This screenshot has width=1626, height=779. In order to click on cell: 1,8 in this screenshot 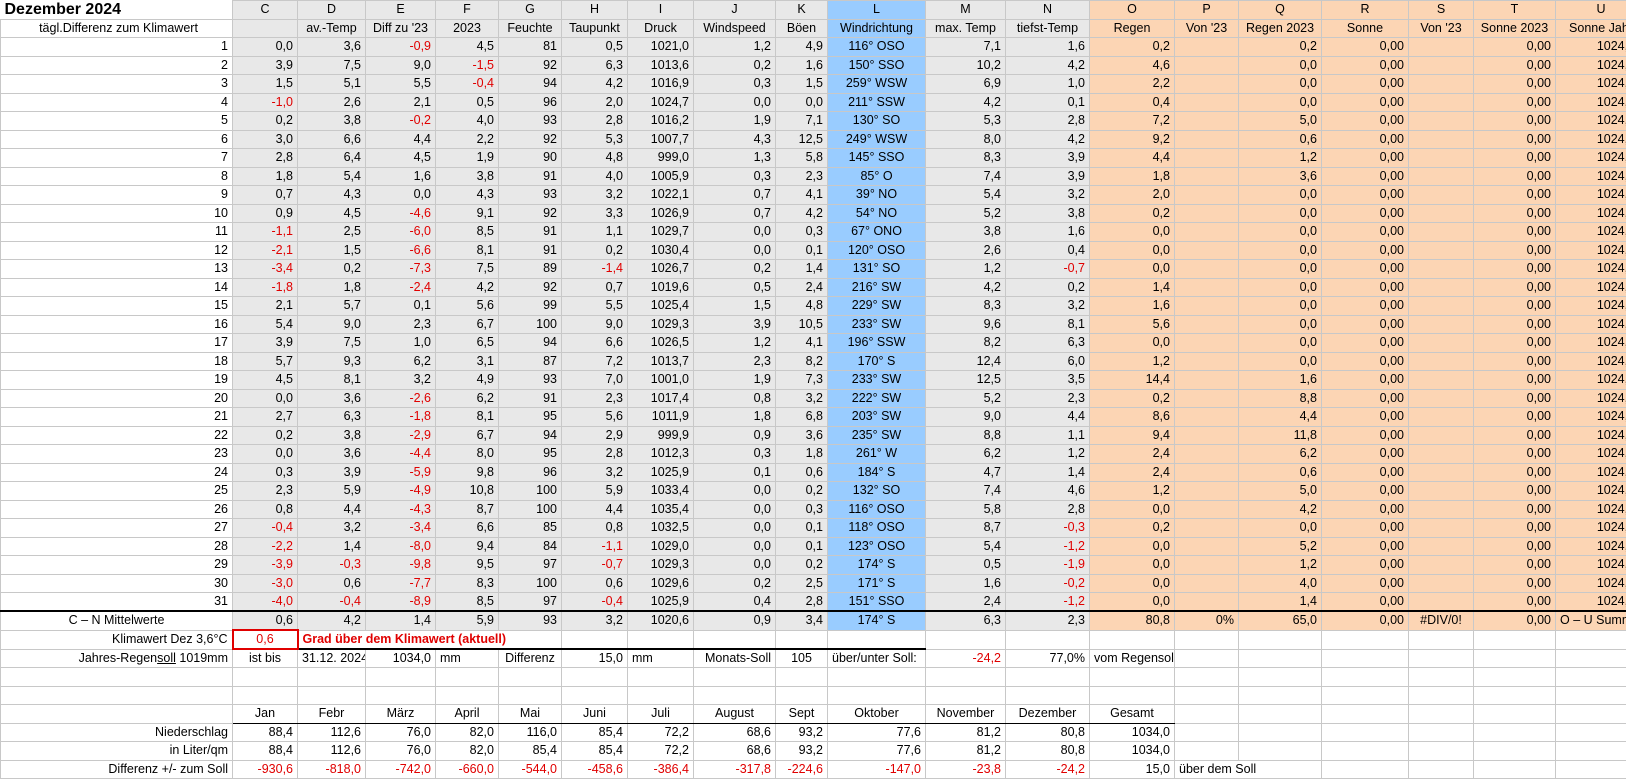, I will do `click(265, 176)`.